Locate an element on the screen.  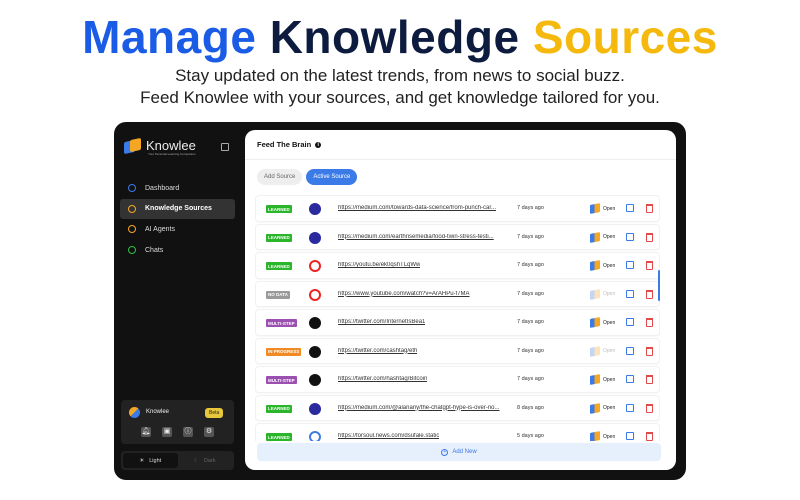
tab-active-source: Active Source is located at coordinates (332, 177).